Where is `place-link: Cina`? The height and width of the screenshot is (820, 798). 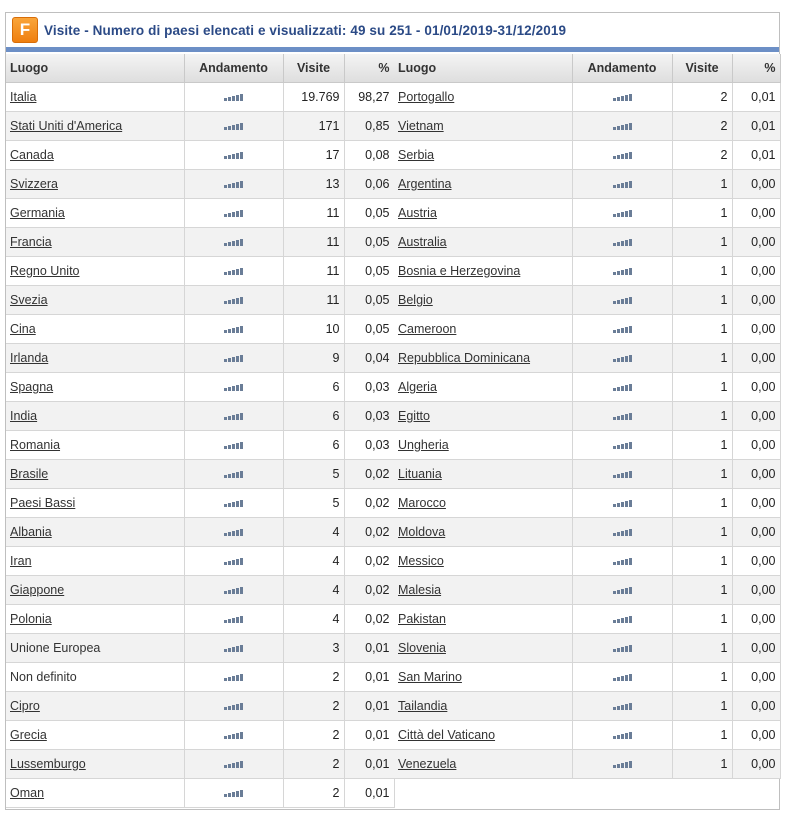
place-link: Cina is located at coordinates (23, 329).